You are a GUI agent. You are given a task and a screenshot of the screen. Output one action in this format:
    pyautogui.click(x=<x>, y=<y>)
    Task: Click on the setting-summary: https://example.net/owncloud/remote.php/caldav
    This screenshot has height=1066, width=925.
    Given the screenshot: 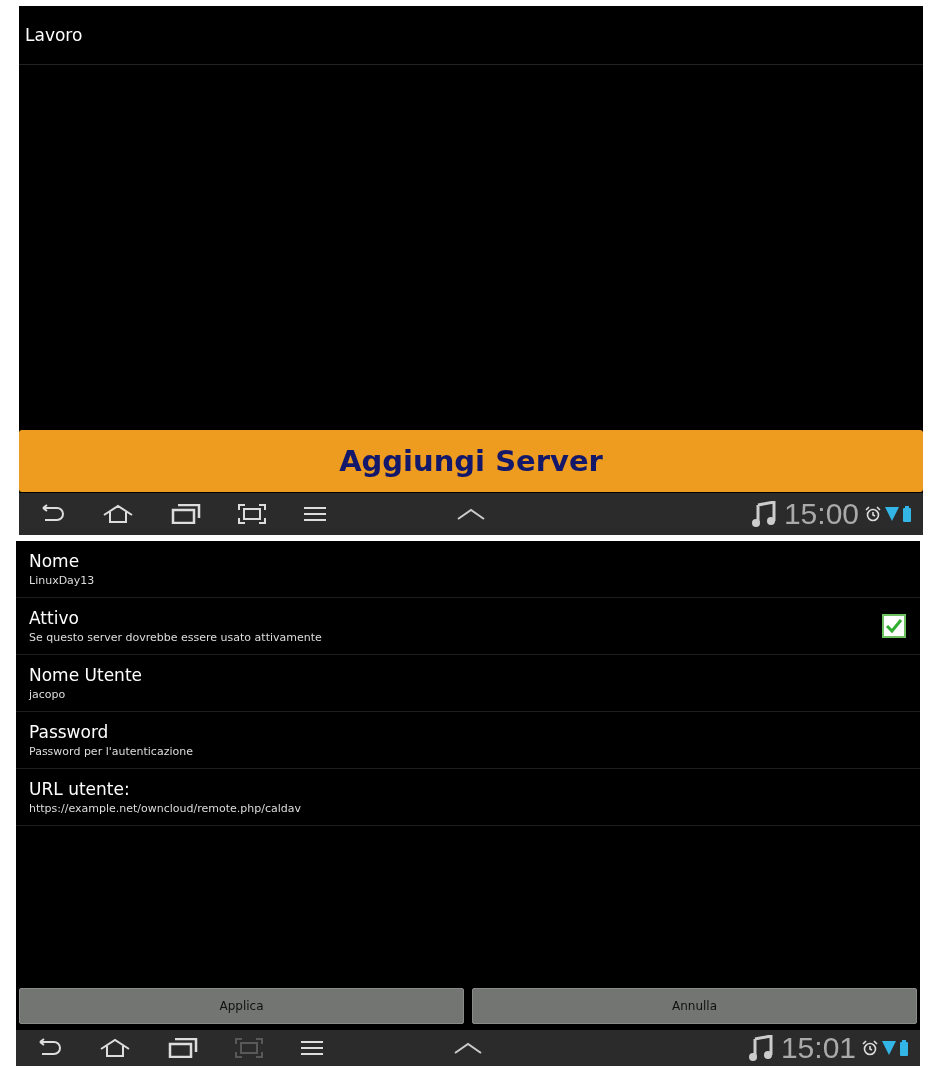 What is the action you would take?
    pyautogui.click(x=165, y=808)
    